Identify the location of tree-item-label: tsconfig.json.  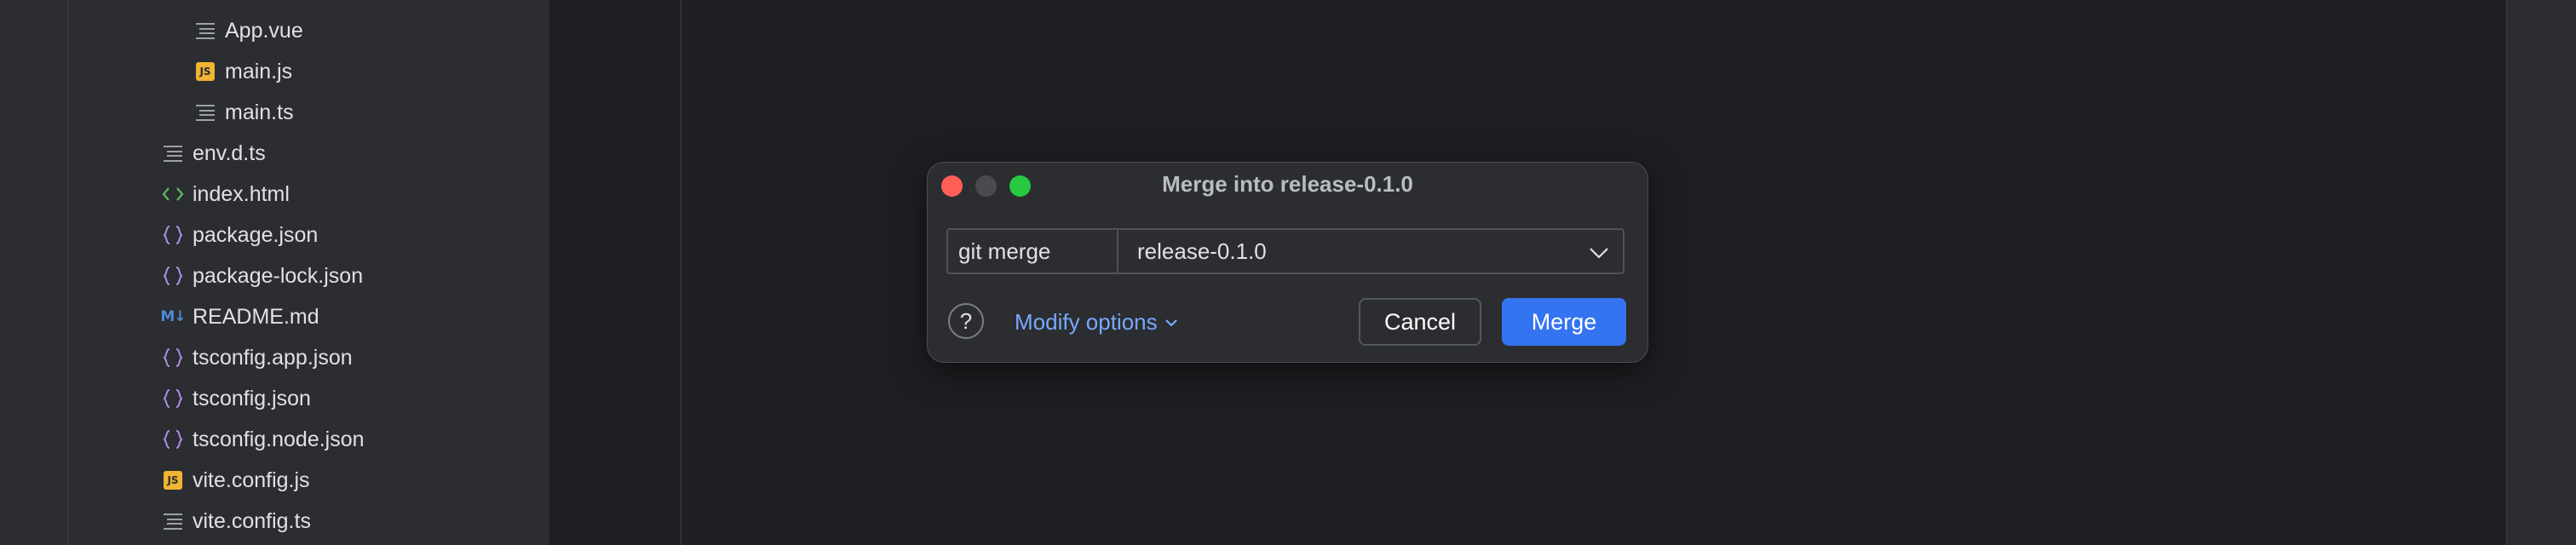
(252, 398).